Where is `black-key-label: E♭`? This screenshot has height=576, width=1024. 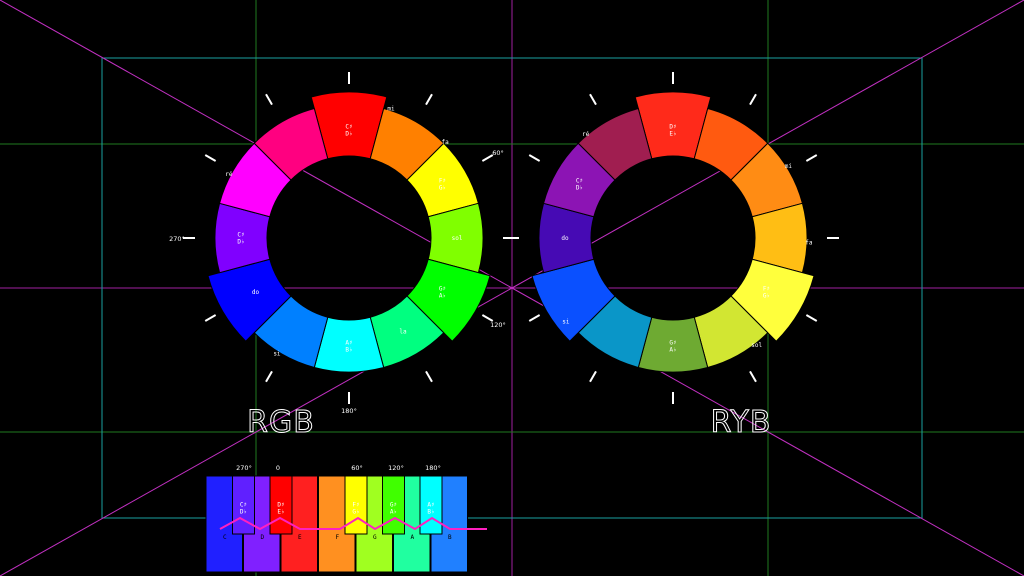
black-key-label: E♭ is located at coordinates (280, 512).